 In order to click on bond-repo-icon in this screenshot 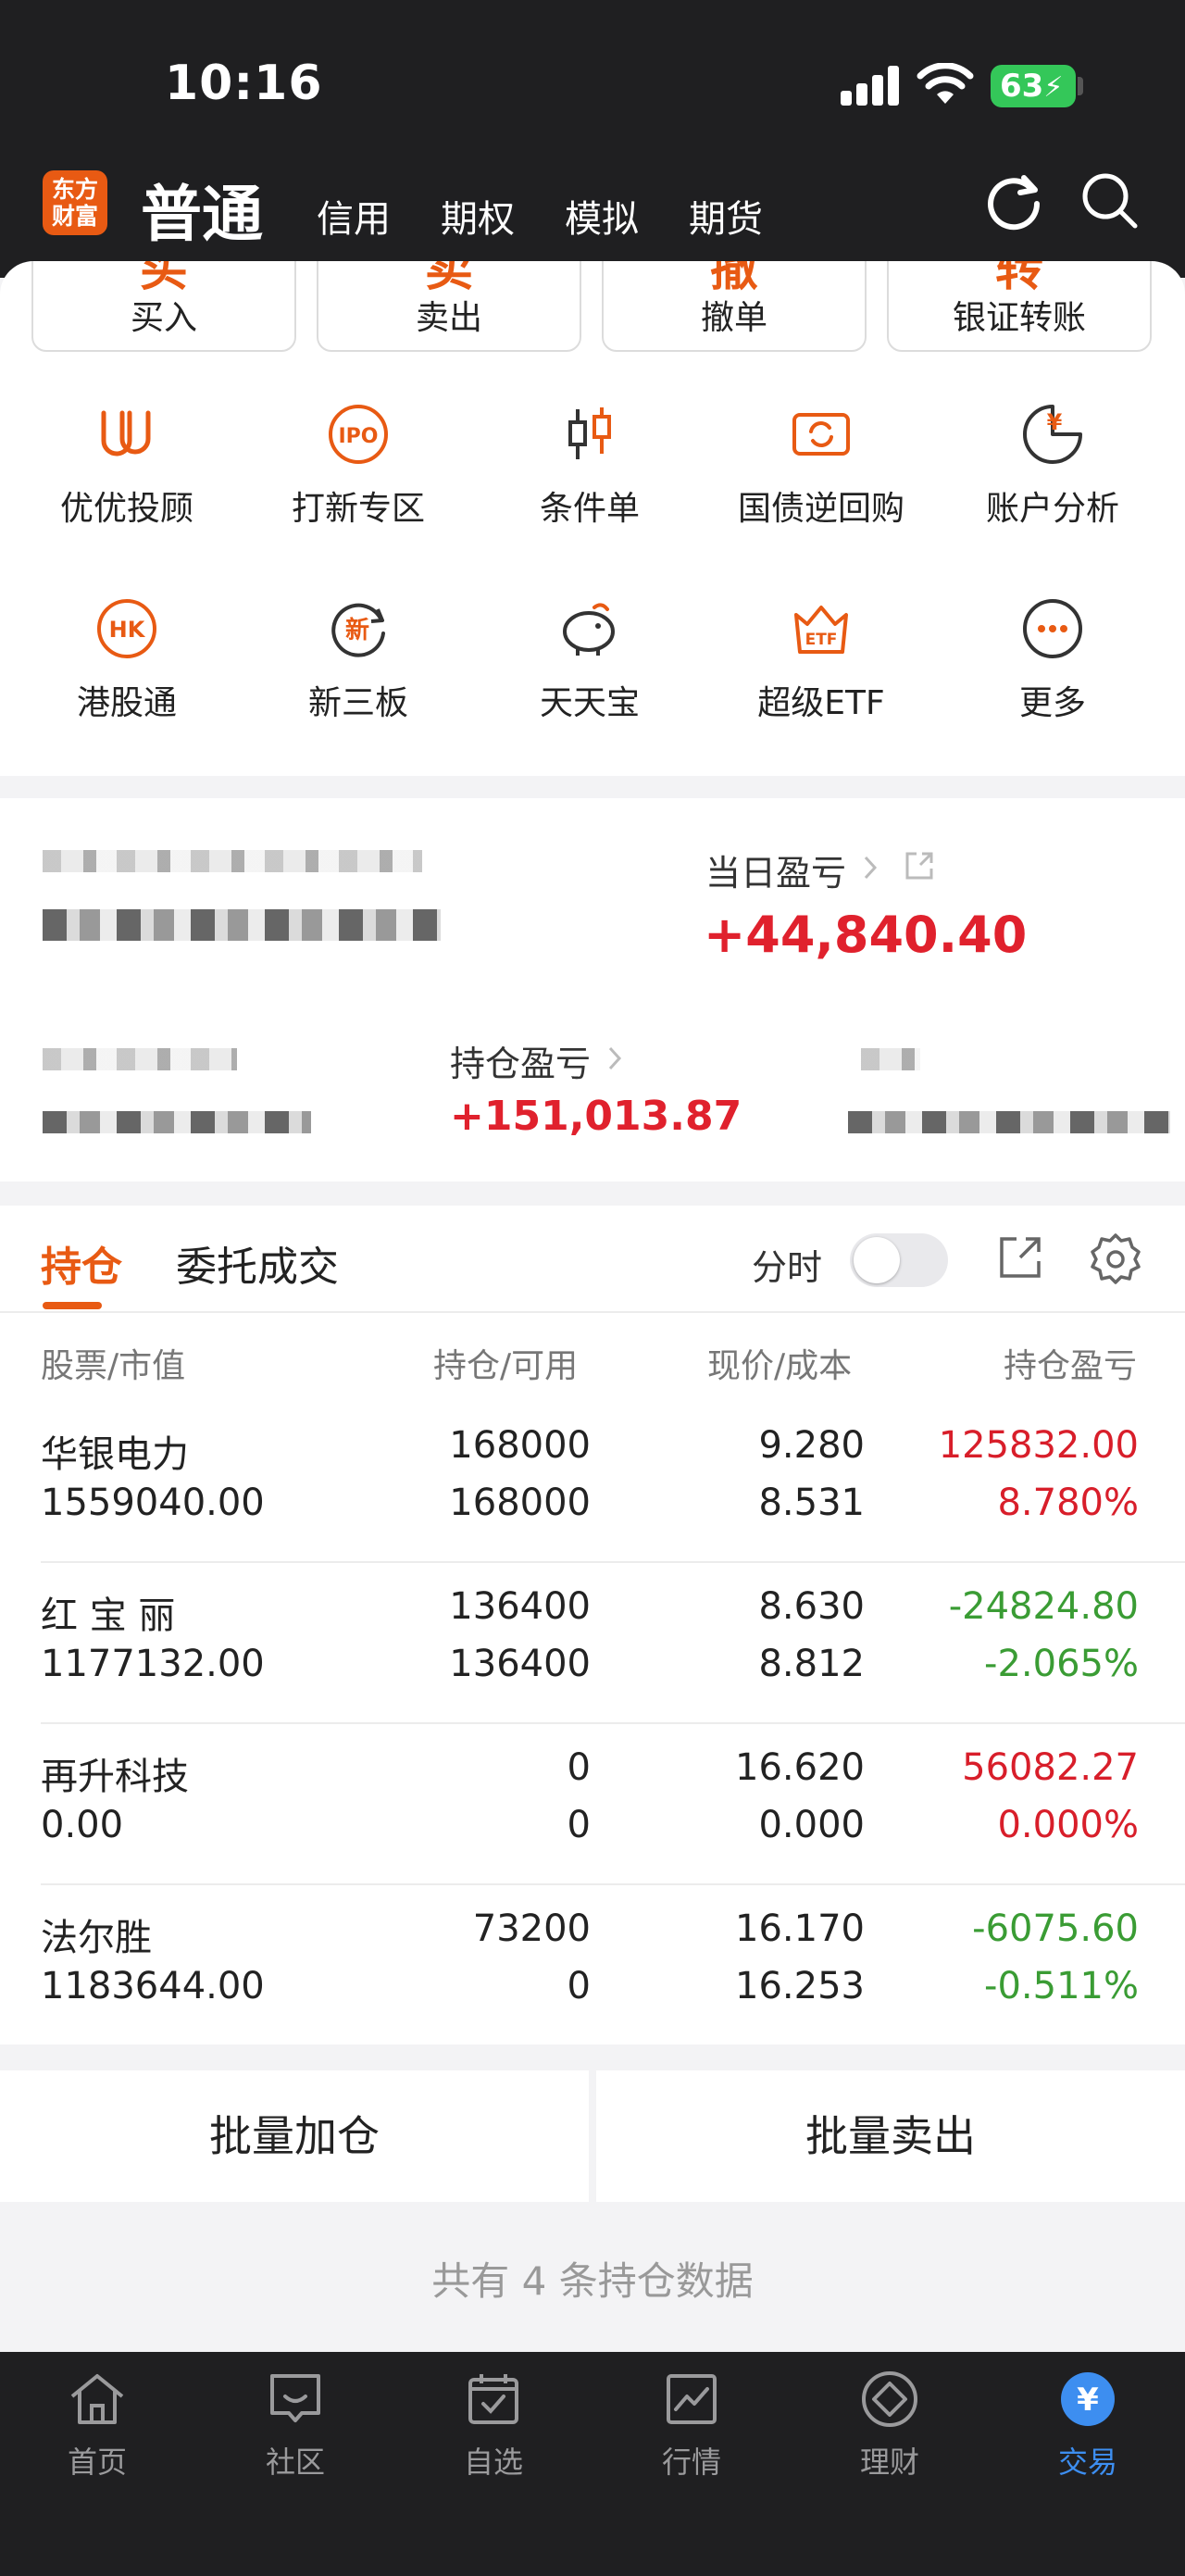, I will do `click(821, 434)`.